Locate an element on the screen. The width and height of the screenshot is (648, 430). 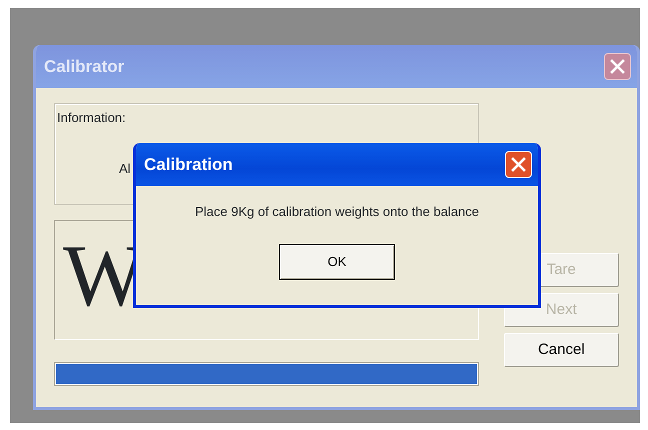
ok-button: OK is located at coordinates (337, 262).